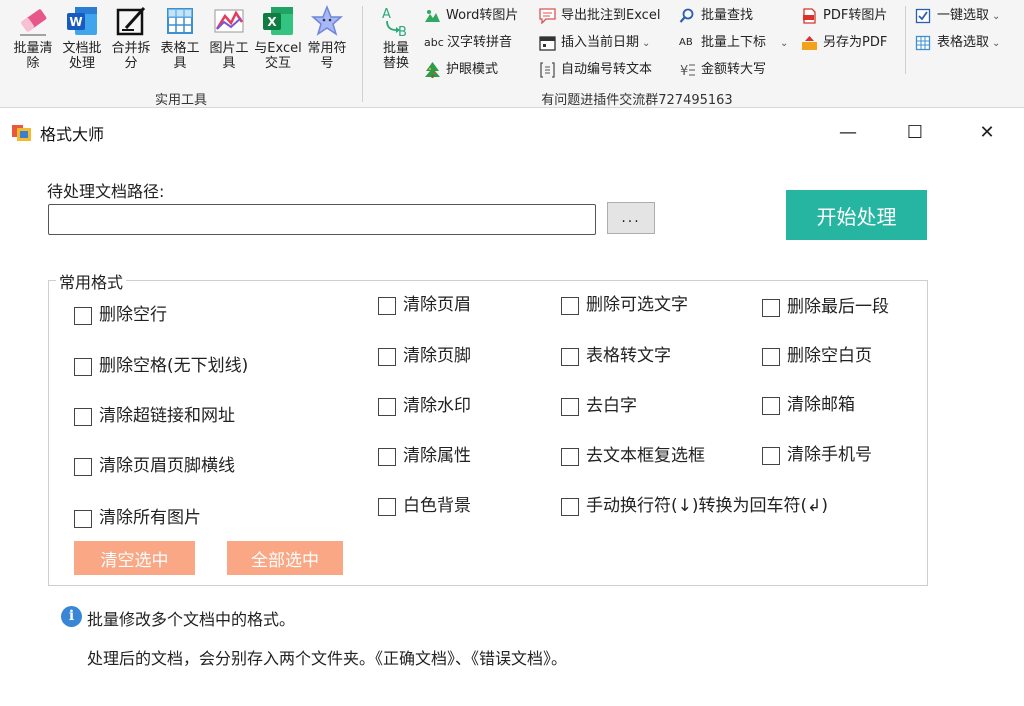 This screenshot has height=706, width=1024. What do you see at coordinates (150, 518) in the screenshot?
I see `checkbox-label: 清除所有图片` at bounding box center [150, 518].